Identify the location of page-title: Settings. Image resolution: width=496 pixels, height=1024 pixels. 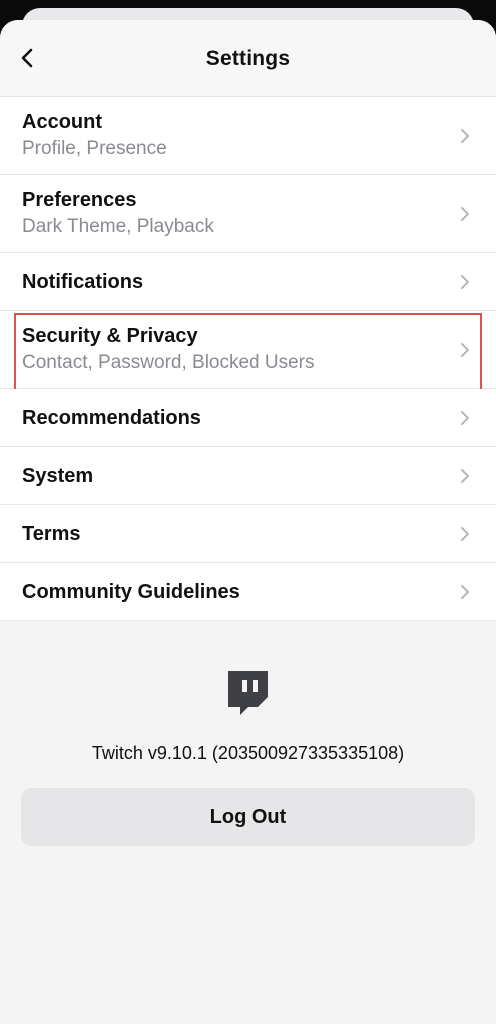
(248, 58).